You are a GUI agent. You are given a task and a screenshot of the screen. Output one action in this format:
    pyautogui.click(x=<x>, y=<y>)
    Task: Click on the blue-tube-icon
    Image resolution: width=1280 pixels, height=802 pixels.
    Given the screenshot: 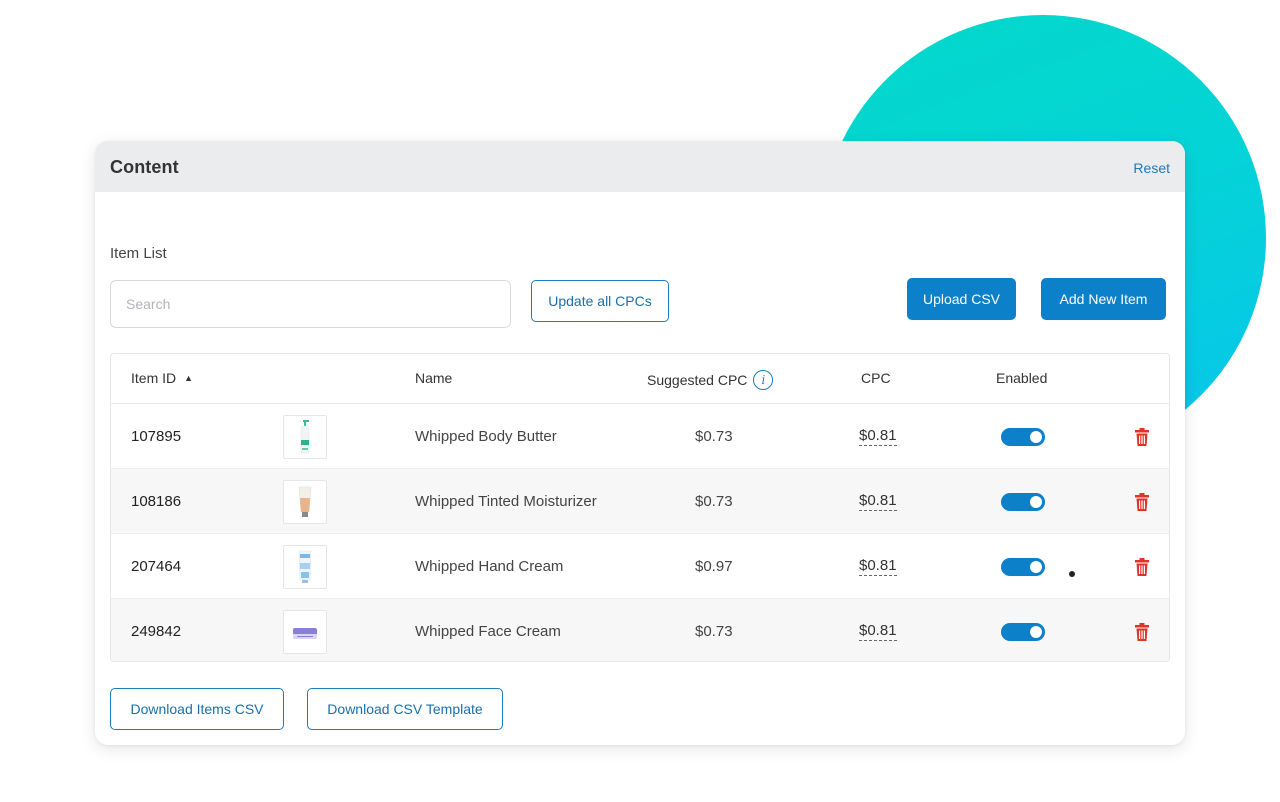 What is the action you would take?
    pyautogui.click(x=305, y=566)
    